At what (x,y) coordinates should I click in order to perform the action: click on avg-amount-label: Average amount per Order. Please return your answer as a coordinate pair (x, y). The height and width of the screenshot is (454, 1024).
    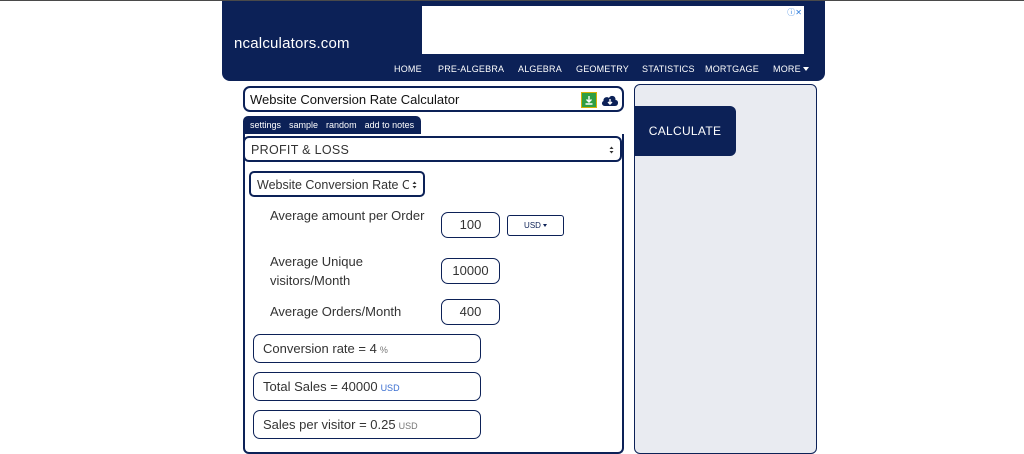
    Looking at the image, I should click on (347, 215).